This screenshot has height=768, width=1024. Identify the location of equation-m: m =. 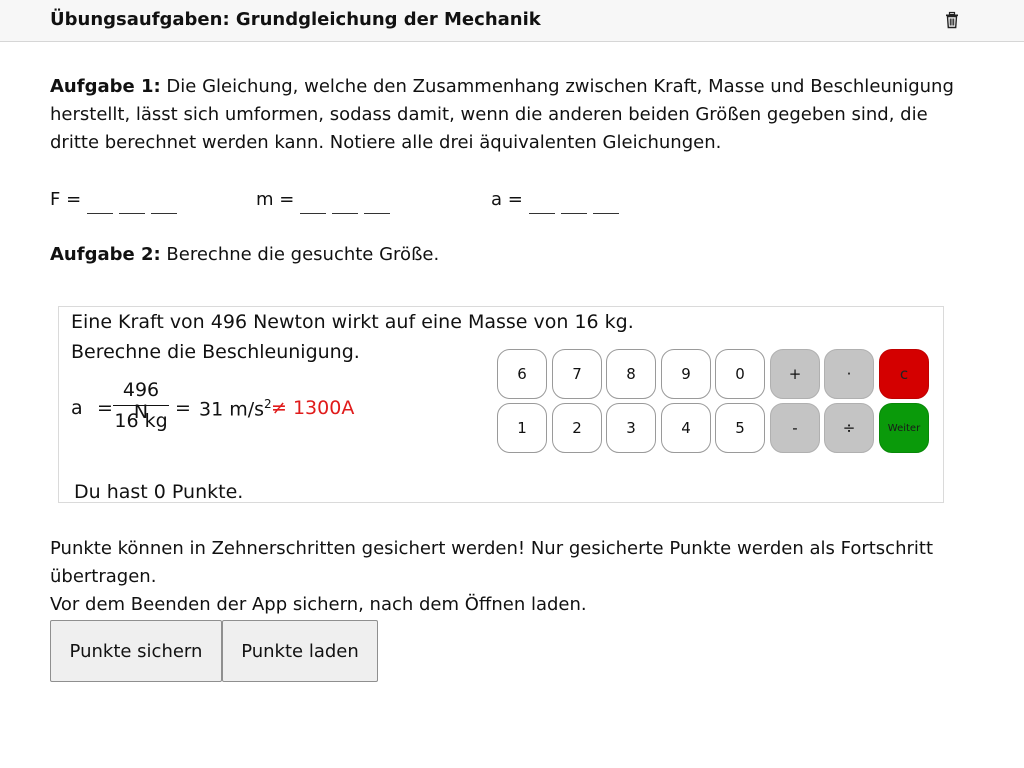
(323, 200).